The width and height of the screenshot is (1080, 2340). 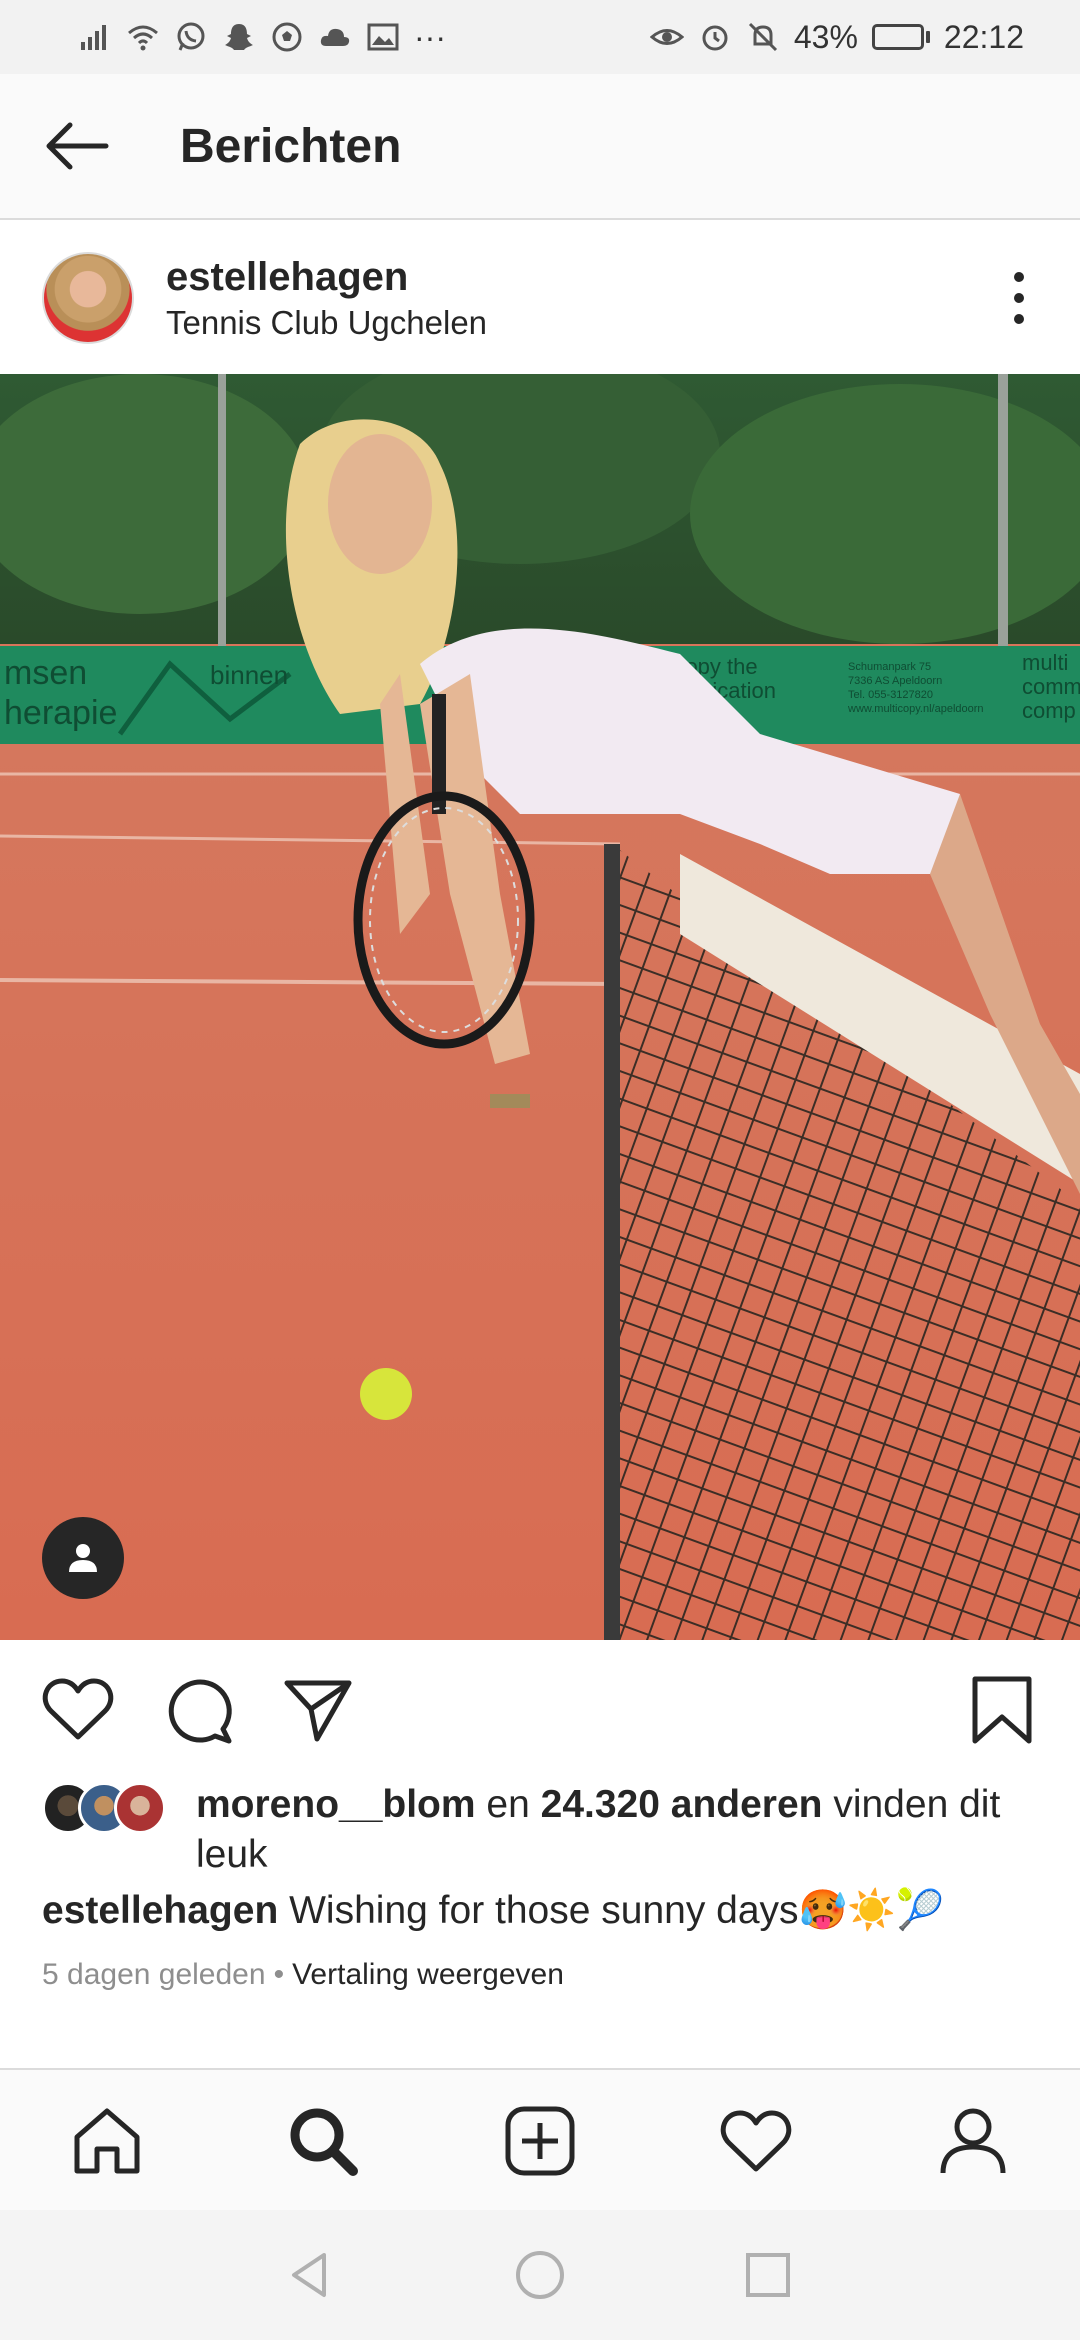 I want to click on search-icon, so click(x=324, y=2142).